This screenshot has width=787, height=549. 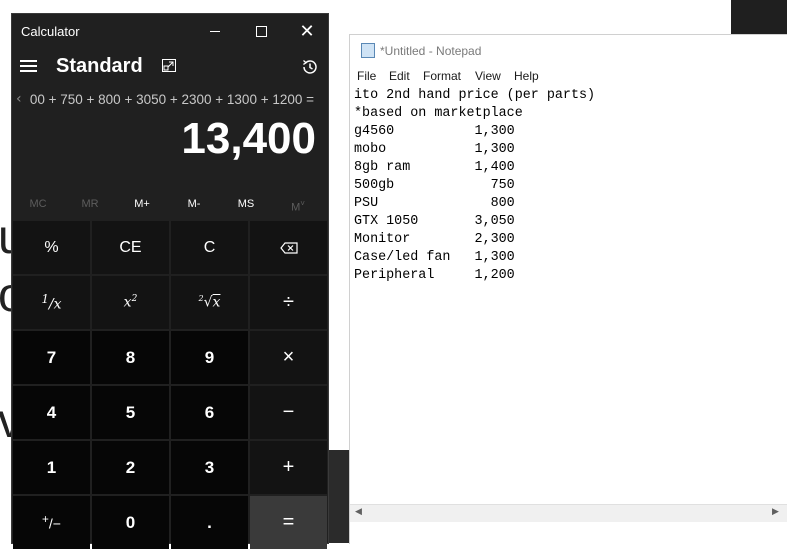 I want to click on square-button: x2, so click(x=130, y=302).